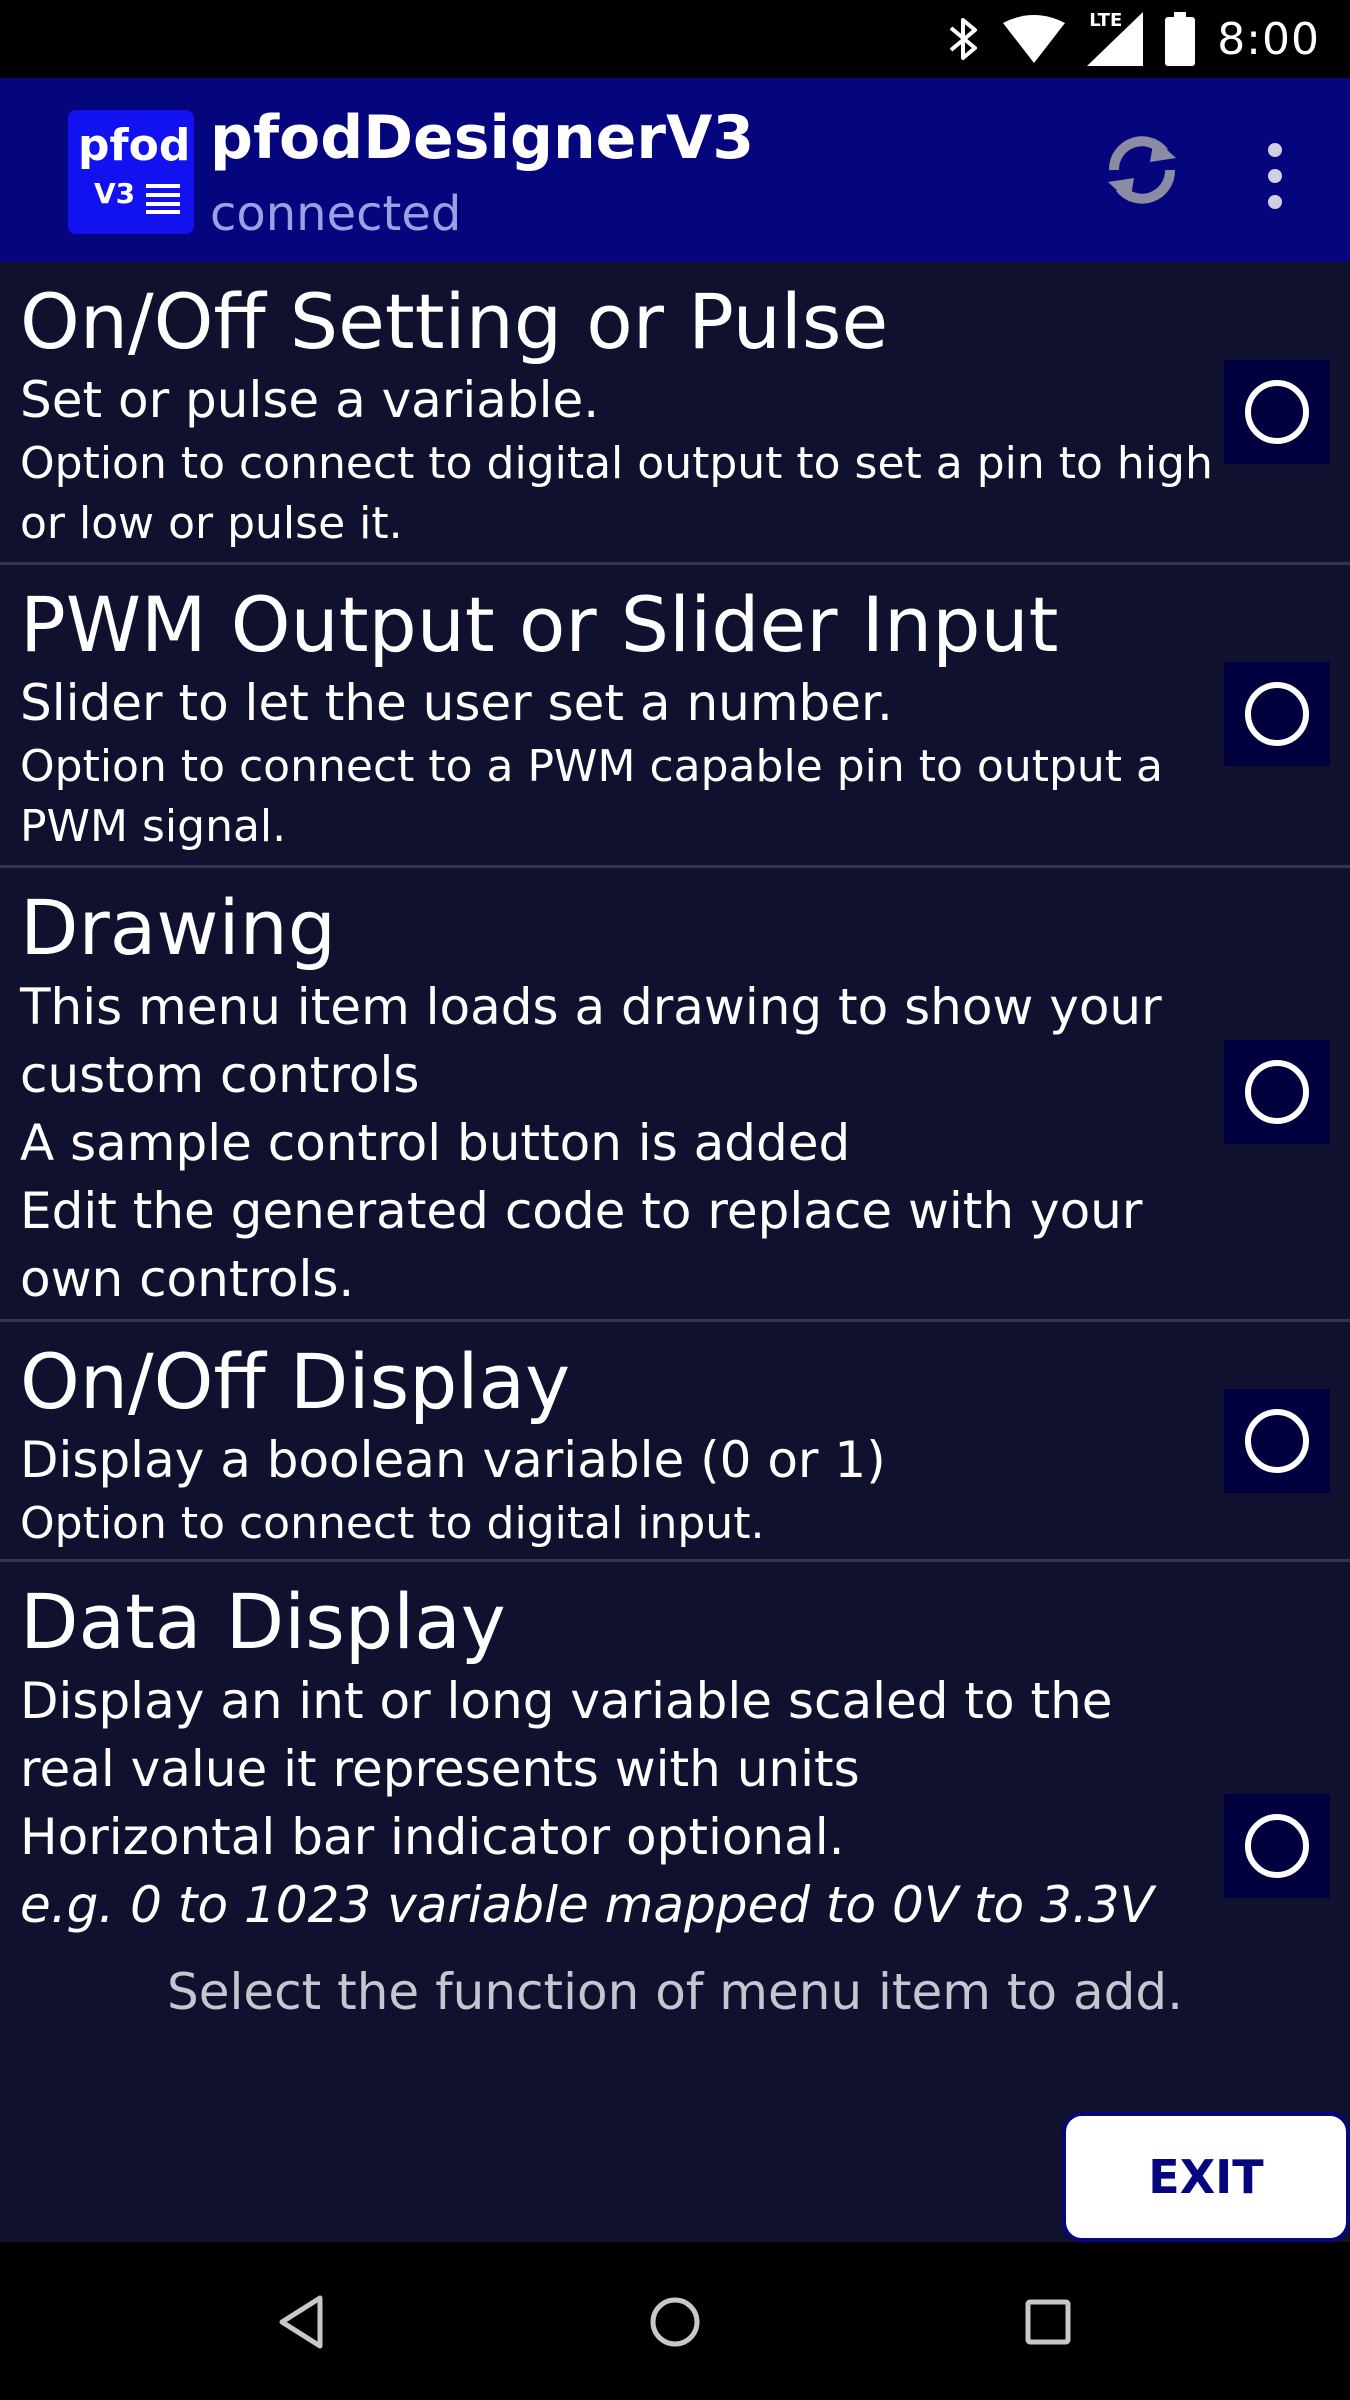  I want to click on menu-item-line: real value it represents with units, so click(440, 1769).